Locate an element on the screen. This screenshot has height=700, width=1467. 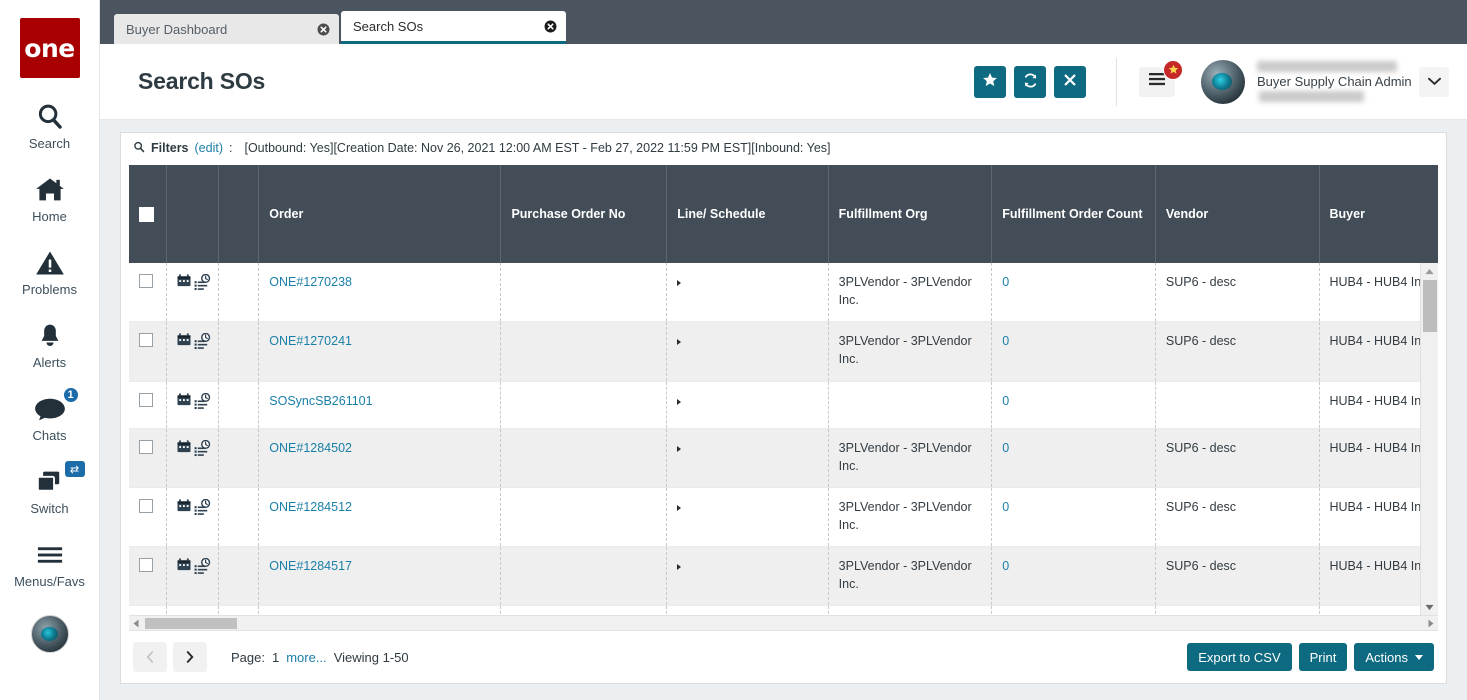
sidebar-item-alerts: Alerts is located at coordinates (50, 344).